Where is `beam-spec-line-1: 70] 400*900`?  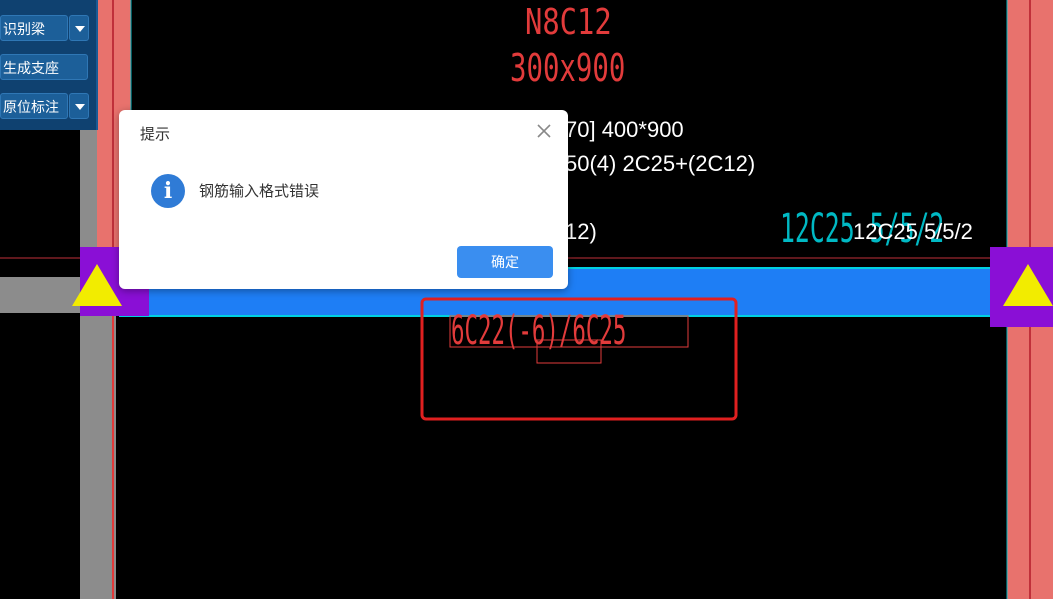
beam-spec-line-1: 70] 400*900 is located at coordinates (624, 129).